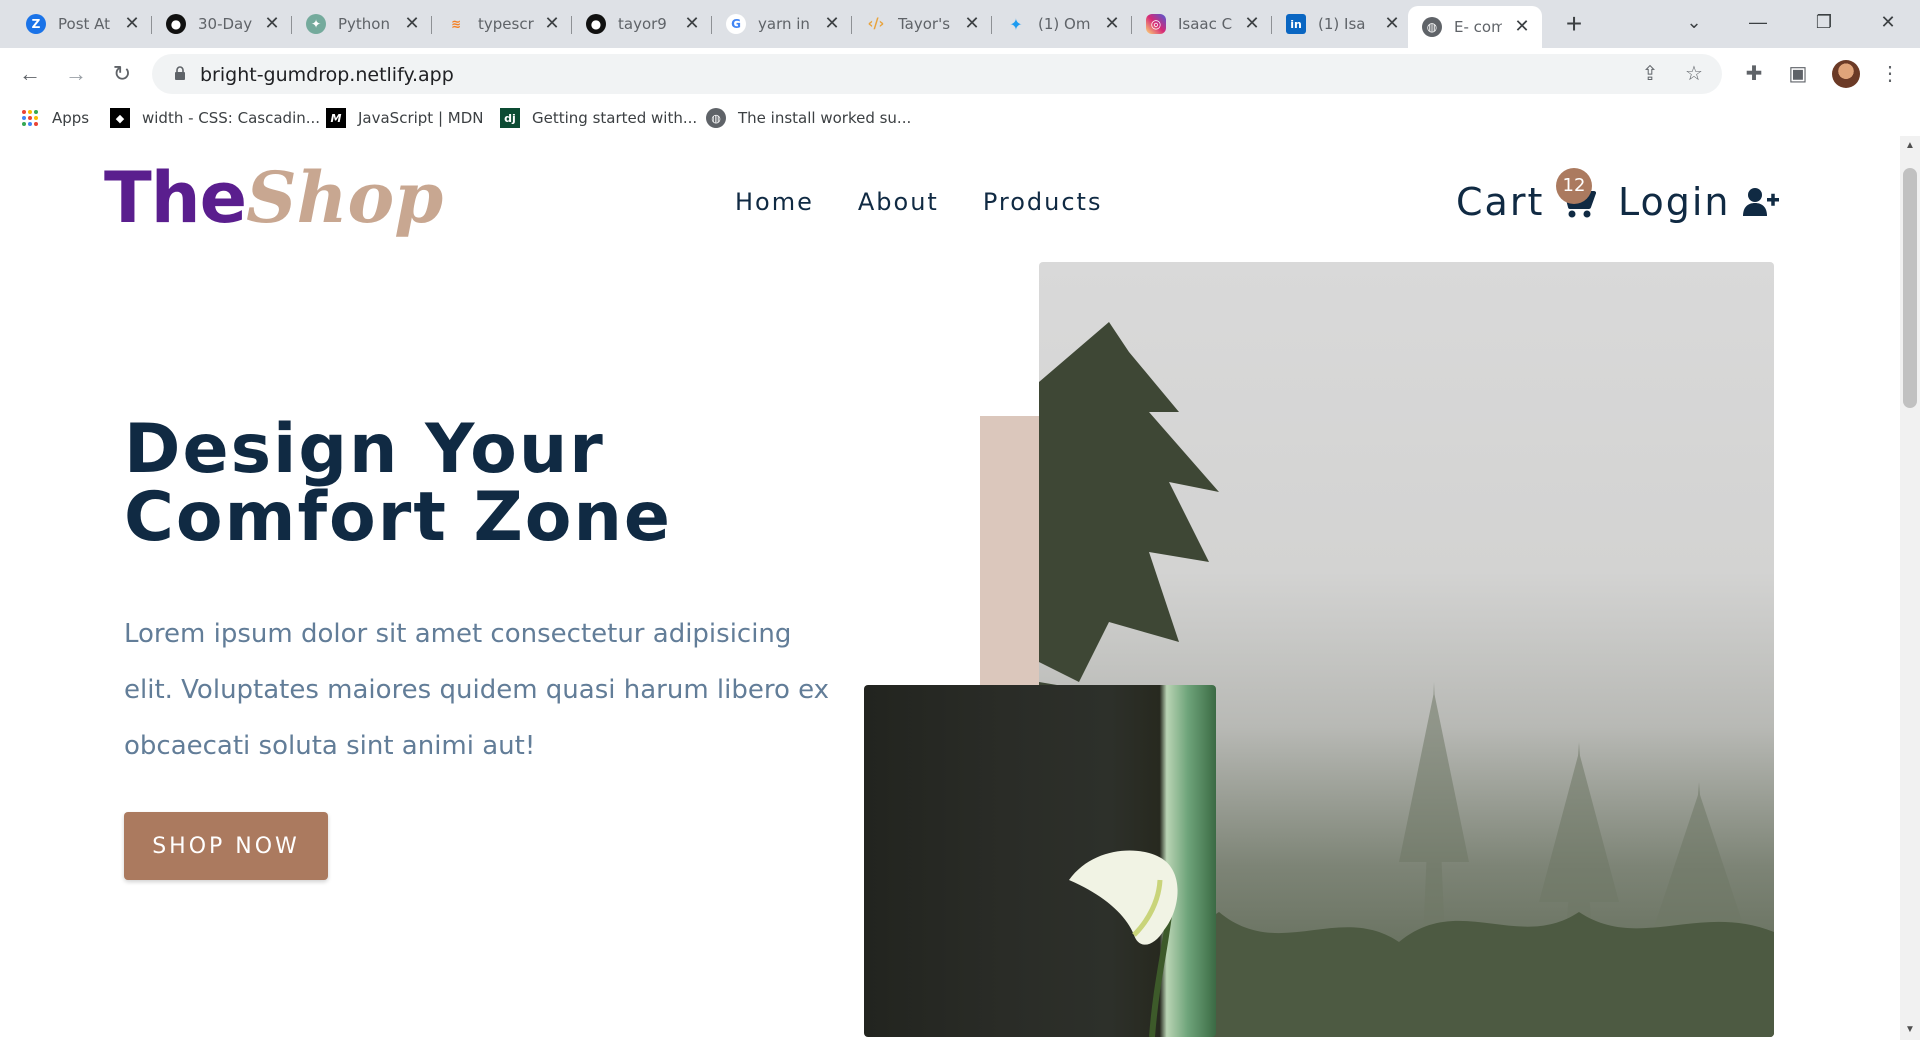 This screenshot has height=1040, width=1920. I want to click on django-icon: dj, so click(510, 118).